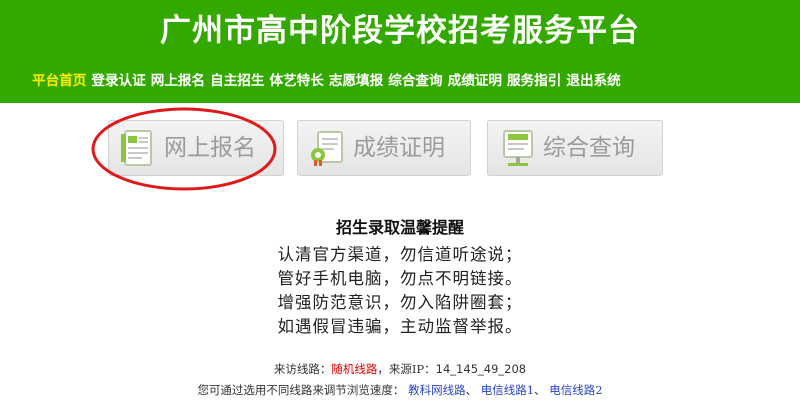 This screenshot has width=800, height=419. I want to click on nav-item-score-certificate: 成绩证明, so click(475, 81).